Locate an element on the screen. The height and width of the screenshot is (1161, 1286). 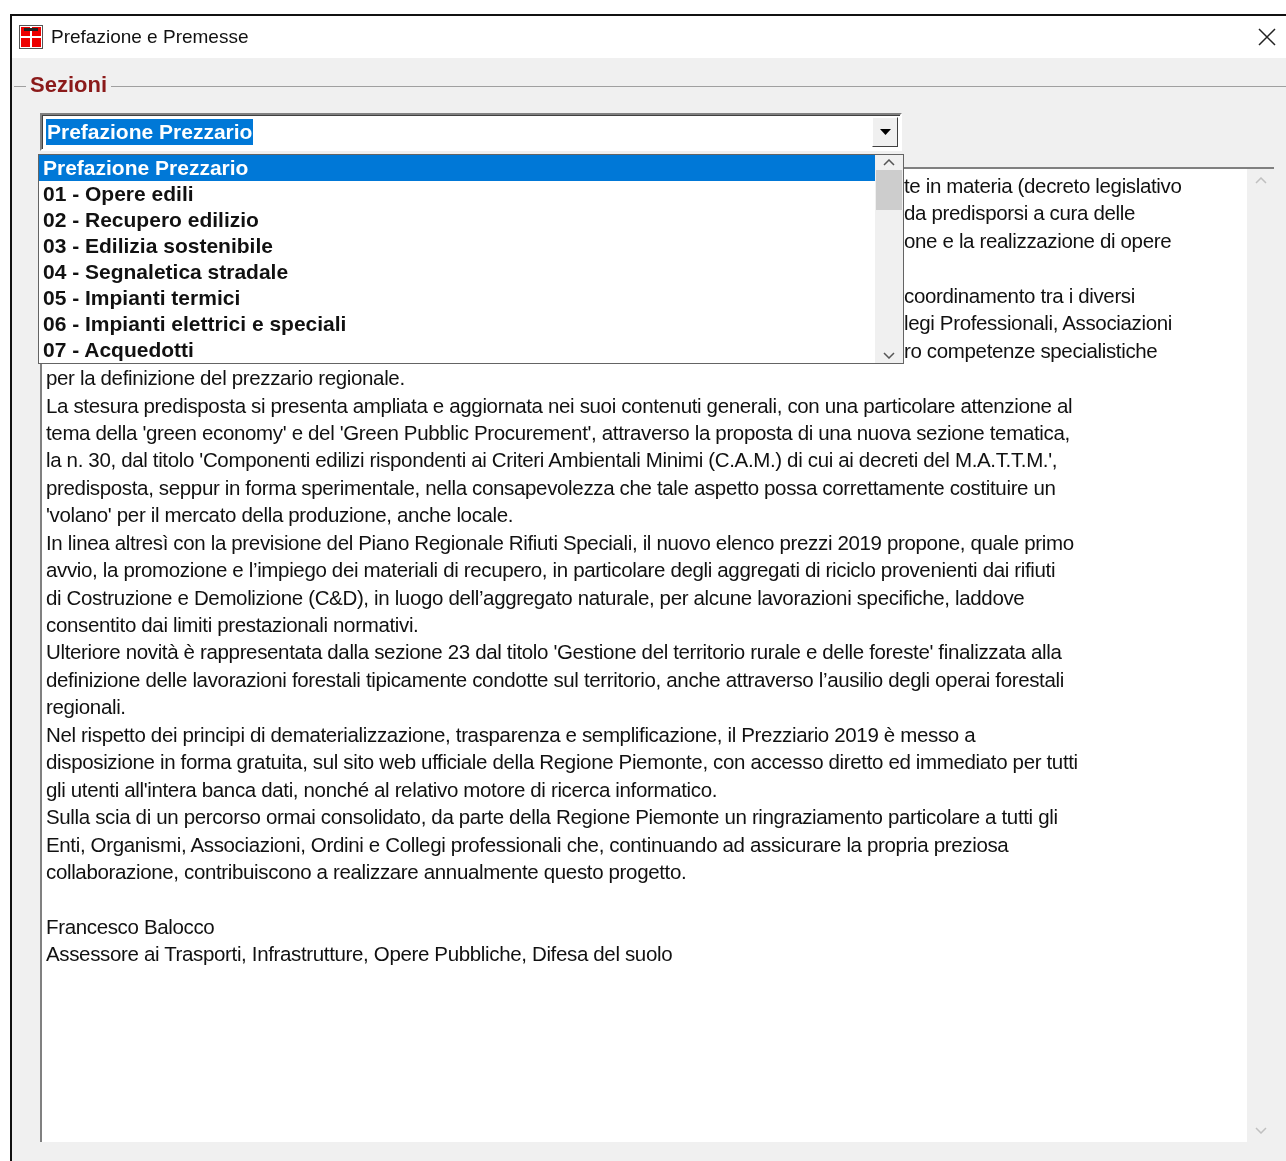
section-dropdown: Prefazione Prezzario is located at coordinates (471, 132).